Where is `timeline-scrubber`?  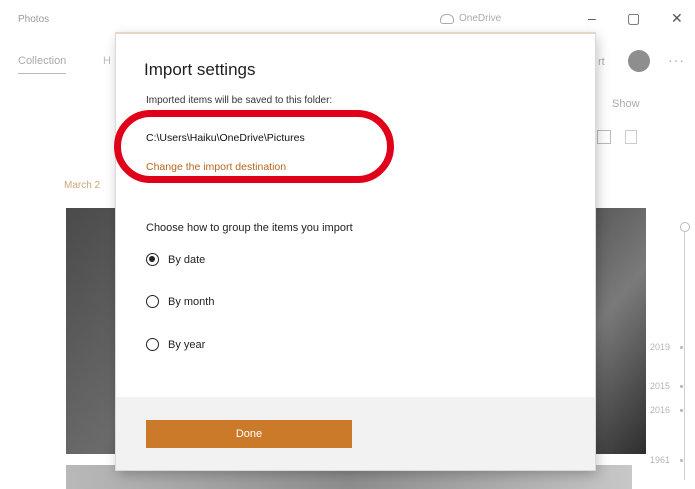 timeline-scrubber is located at coordinates (684, 355).